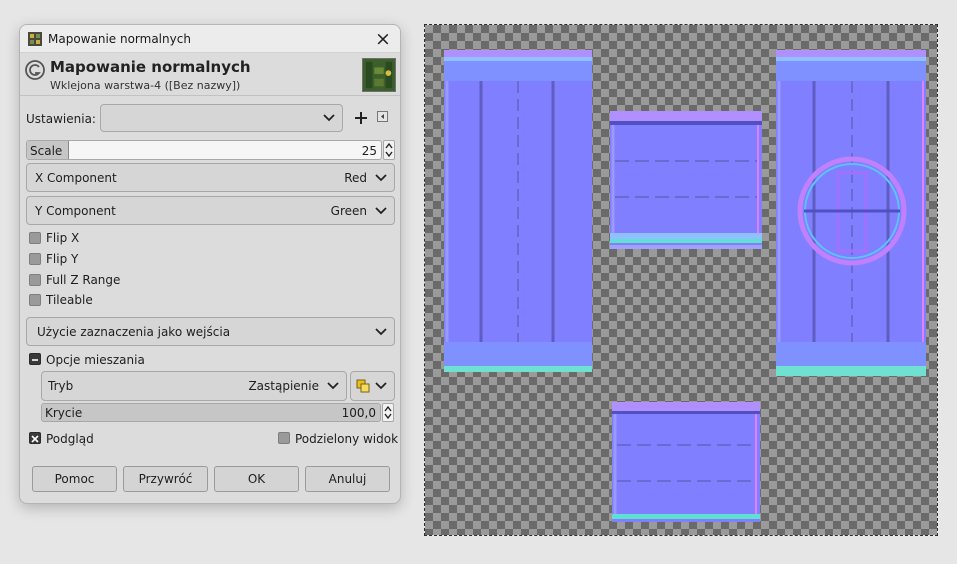  I want to click on scale-value: 25, so click(369, 151).